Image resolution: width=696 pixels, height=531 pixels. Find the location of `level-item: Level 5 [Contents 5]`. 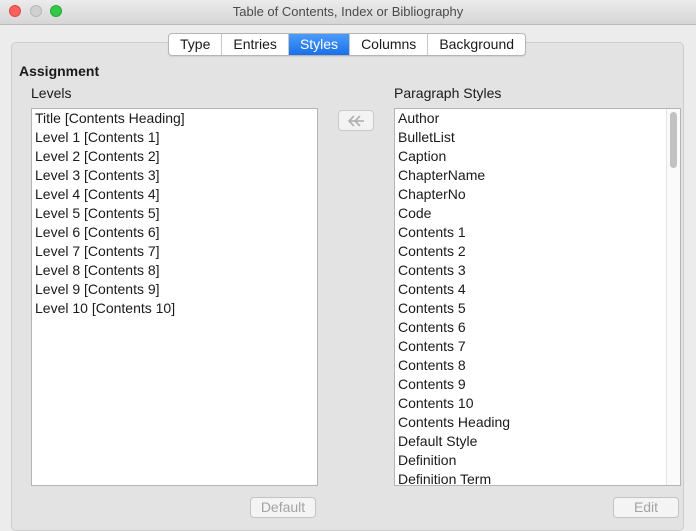

level-item: Level 5 [Contents 5] is located at coordinates (174, 213).